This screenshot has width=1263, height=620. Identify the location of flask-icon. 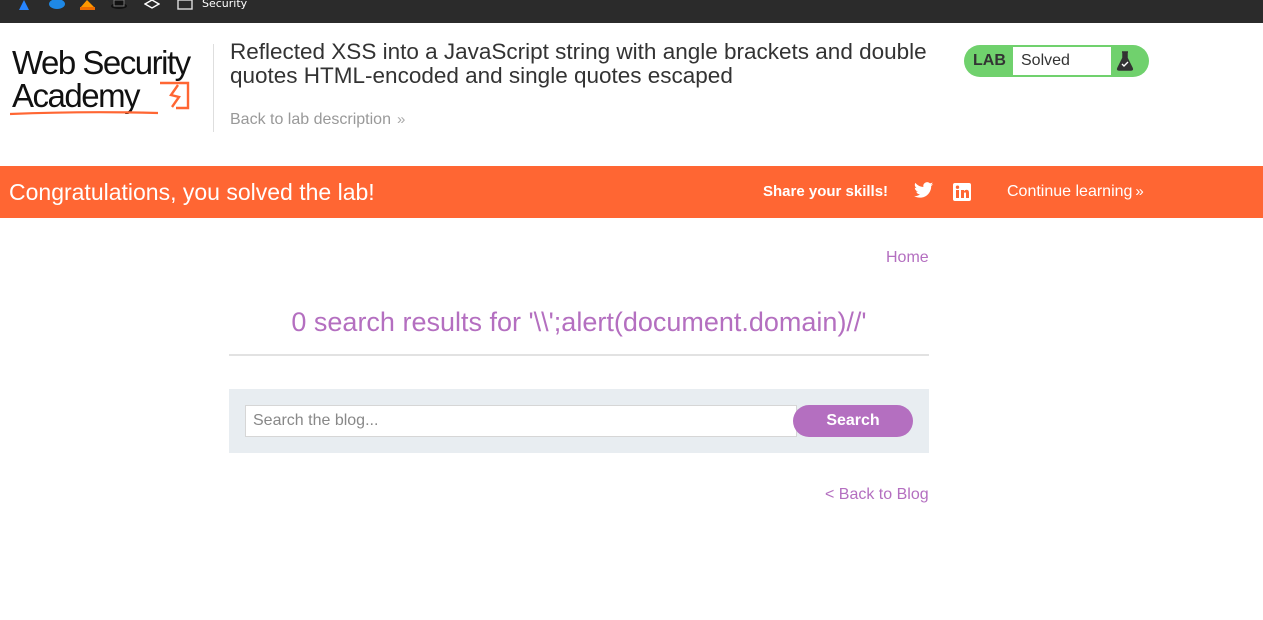
(1125, 61).